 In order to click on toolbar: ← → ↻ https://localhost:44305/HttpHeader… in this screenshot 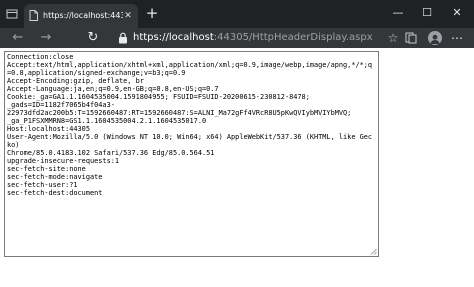, I will do `click(237, 38)`.